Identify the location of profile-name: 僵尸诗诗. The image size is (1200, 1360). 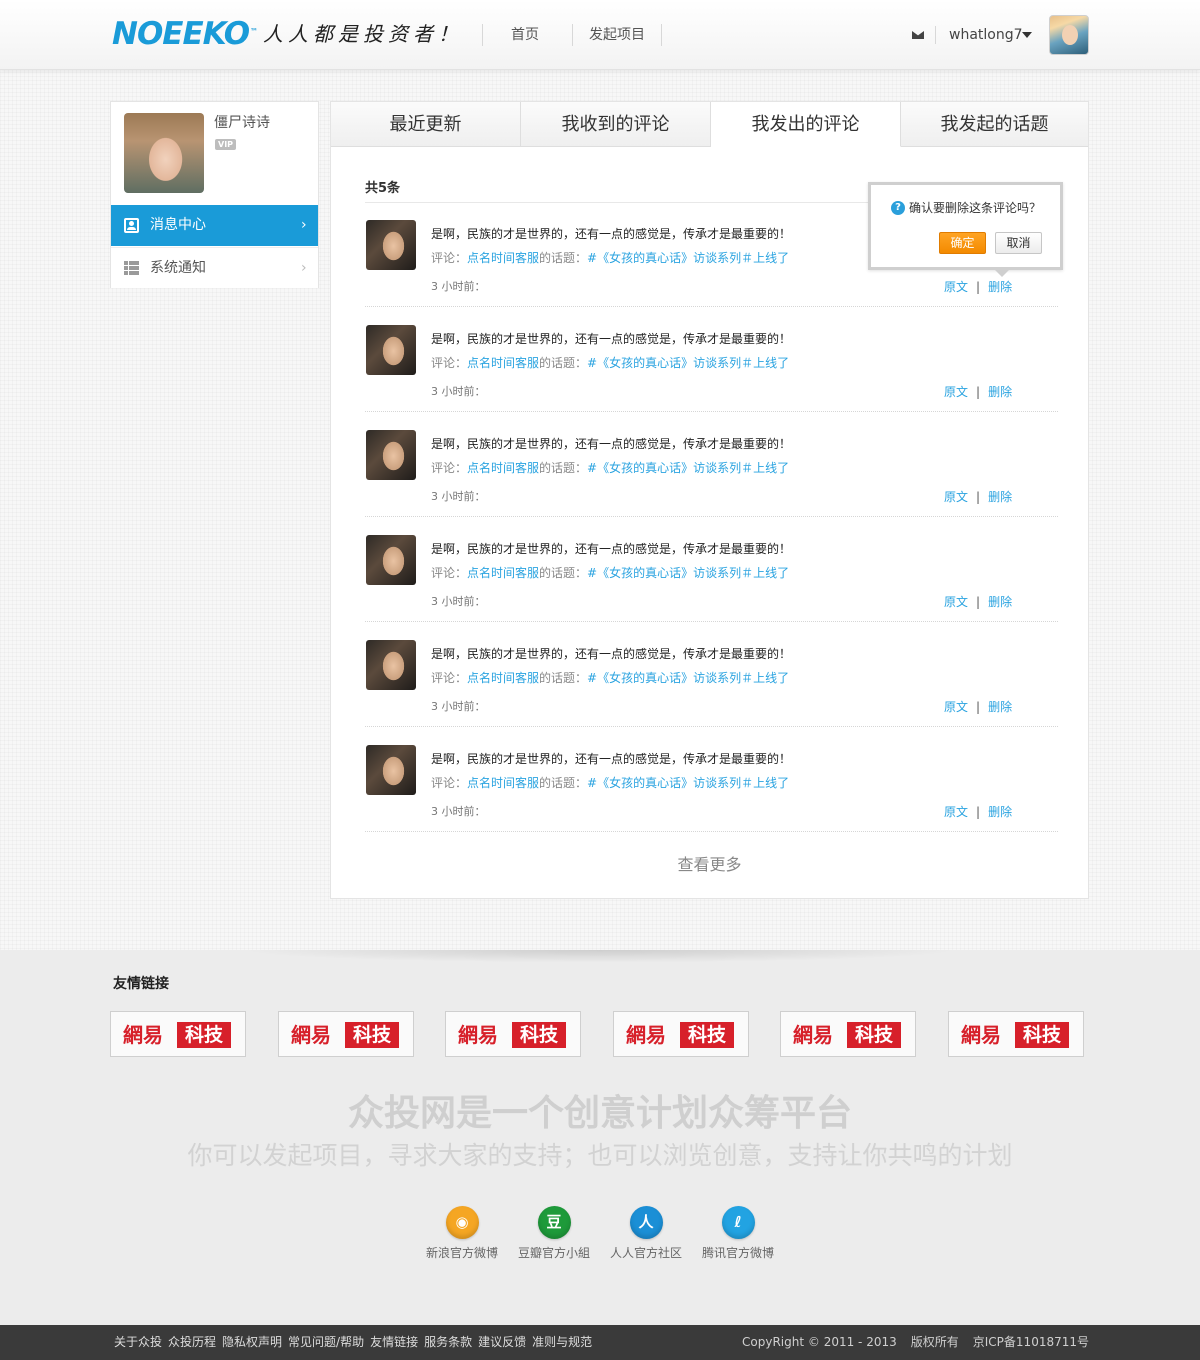
(242, 123).